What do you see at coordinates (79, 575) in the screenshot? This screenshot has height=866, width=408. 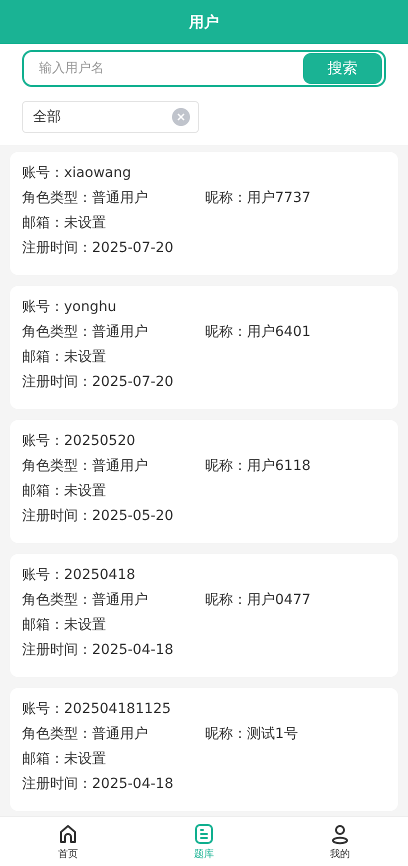 I see `account-text: 账号：20250418` at bounding box center [79, 575].